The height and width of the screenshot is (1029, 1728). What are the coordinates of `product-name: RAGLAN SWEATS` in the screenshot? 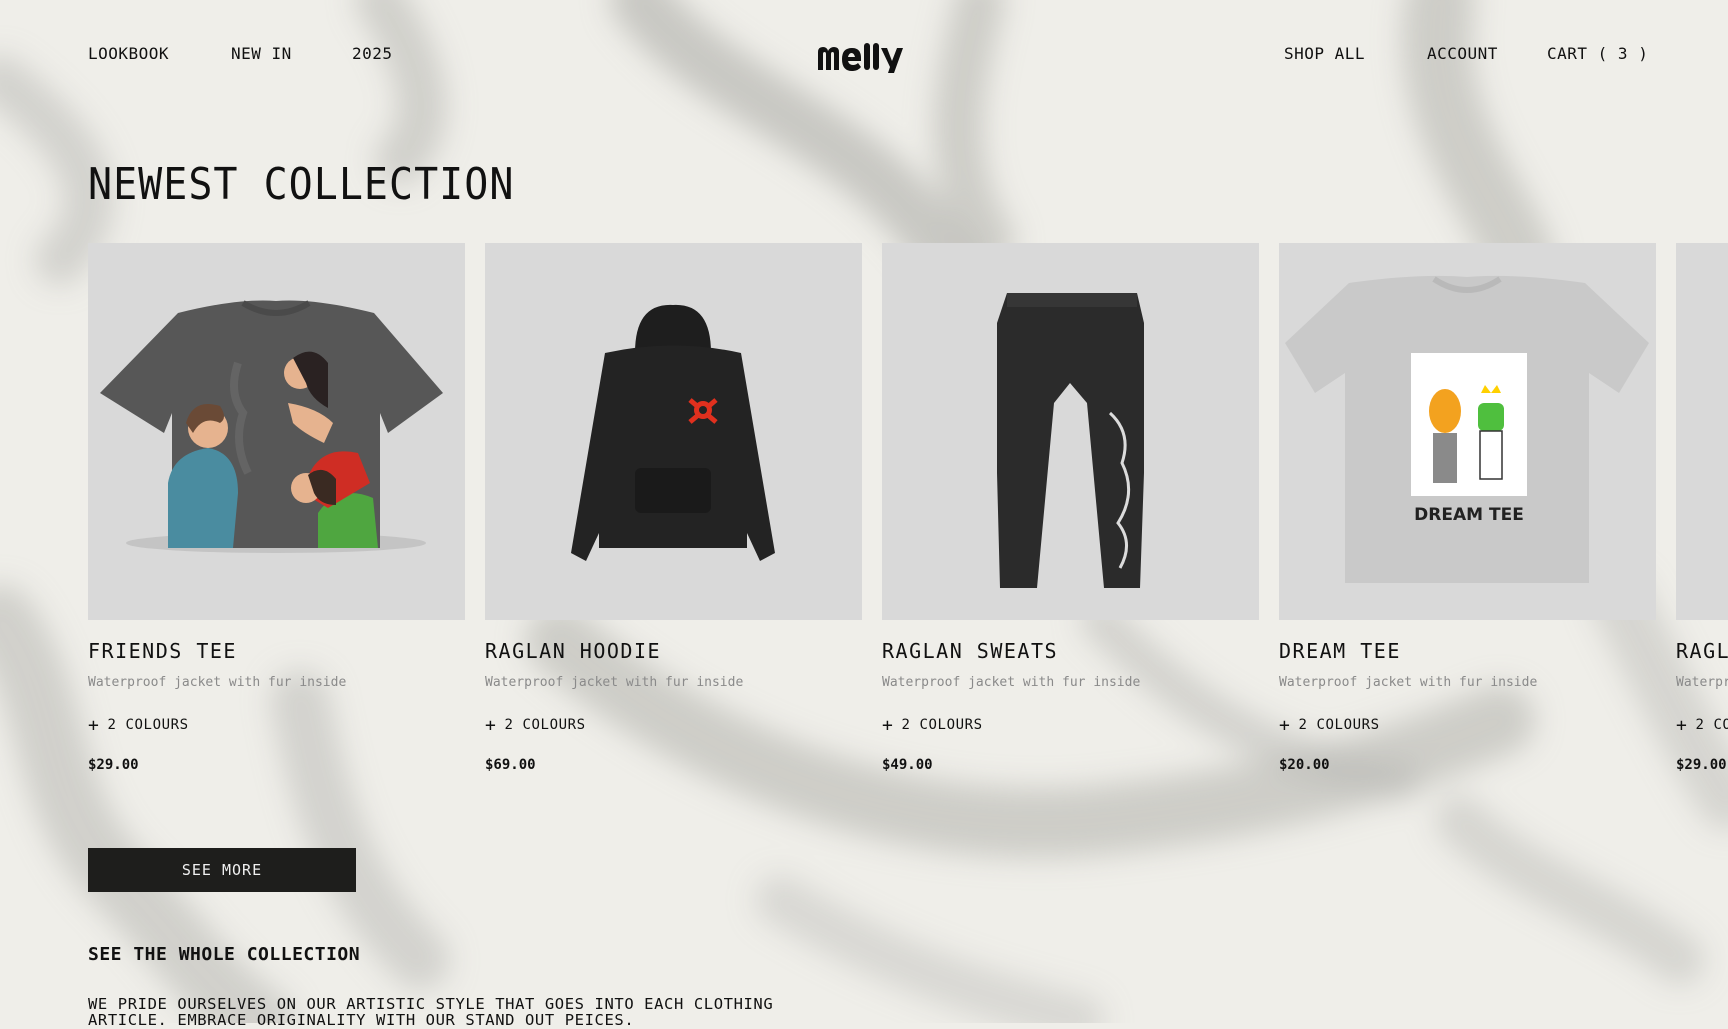 It's located at (970, 651).